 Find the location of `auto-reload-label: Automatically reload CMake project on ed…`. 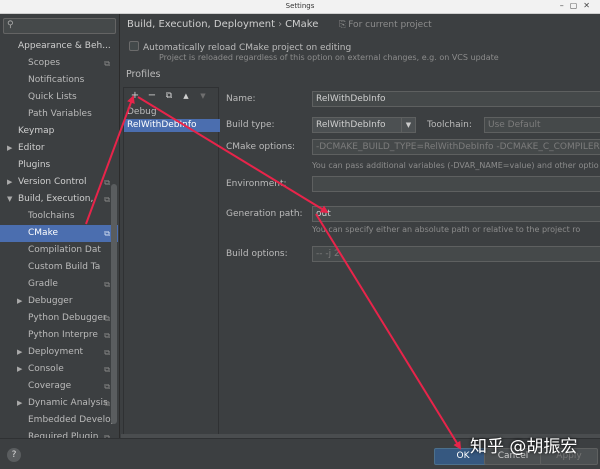

auto-reload-label: Automatically reload CMake project on ed… is located at coordinates (247, 48).